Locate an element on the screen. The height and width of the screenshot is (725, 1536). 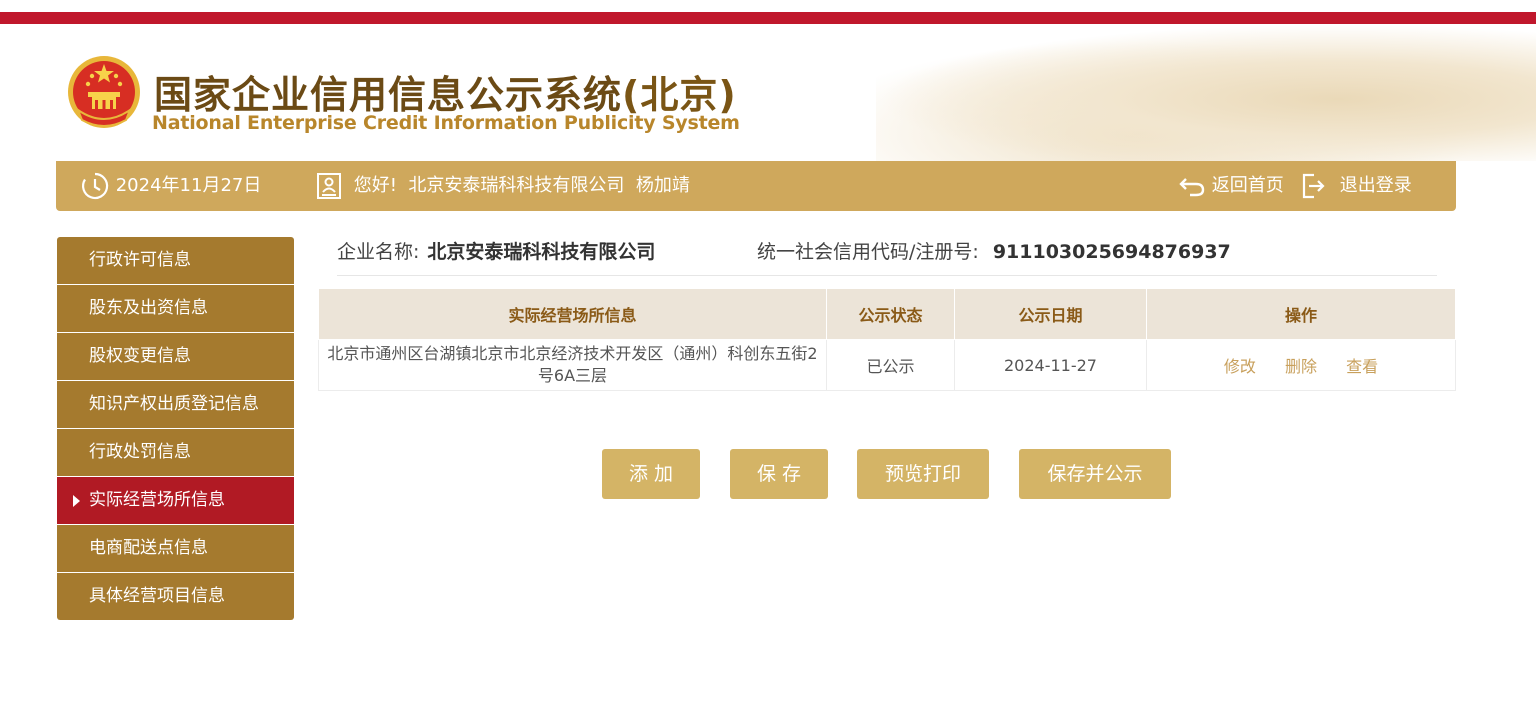
credit-code-label: 统一社会信用代码/注册号: is located at coordinates (868, 252).